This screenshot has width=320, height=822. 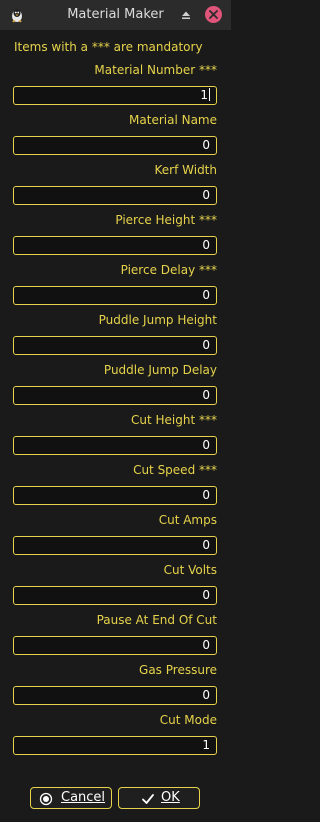 I want to click on pierce-height-input: 0, so click(x=115, y=245).